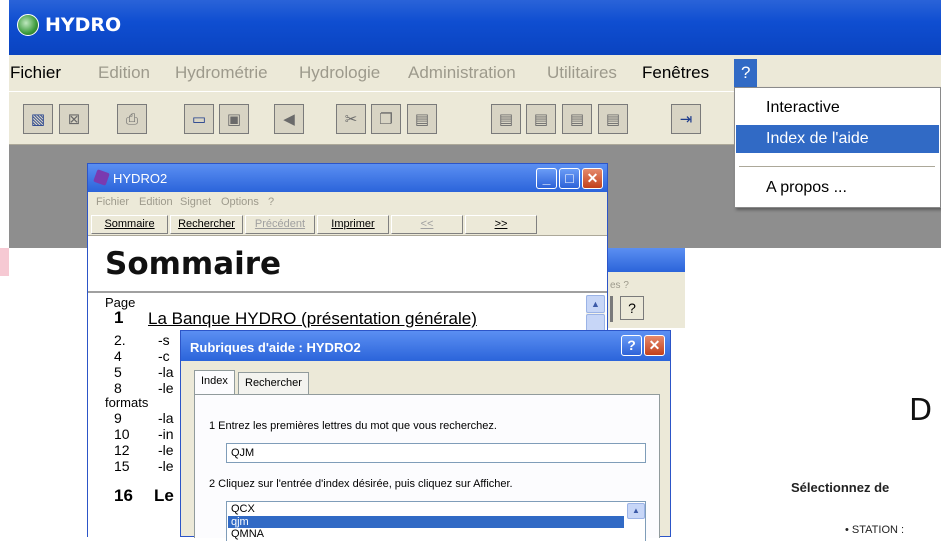 The height and width of the screenshot is (541, 941). I want to click on help-question-icon: ?, so click(632, 308).